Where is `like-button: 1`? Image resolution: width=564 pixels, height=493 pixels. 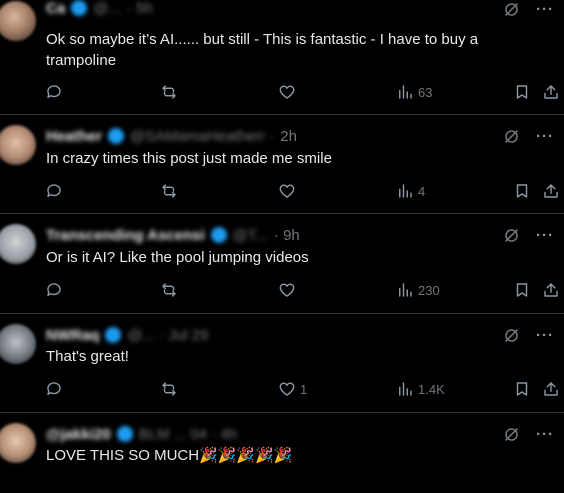 like-button: 1 is located at coordinates (292, 389).